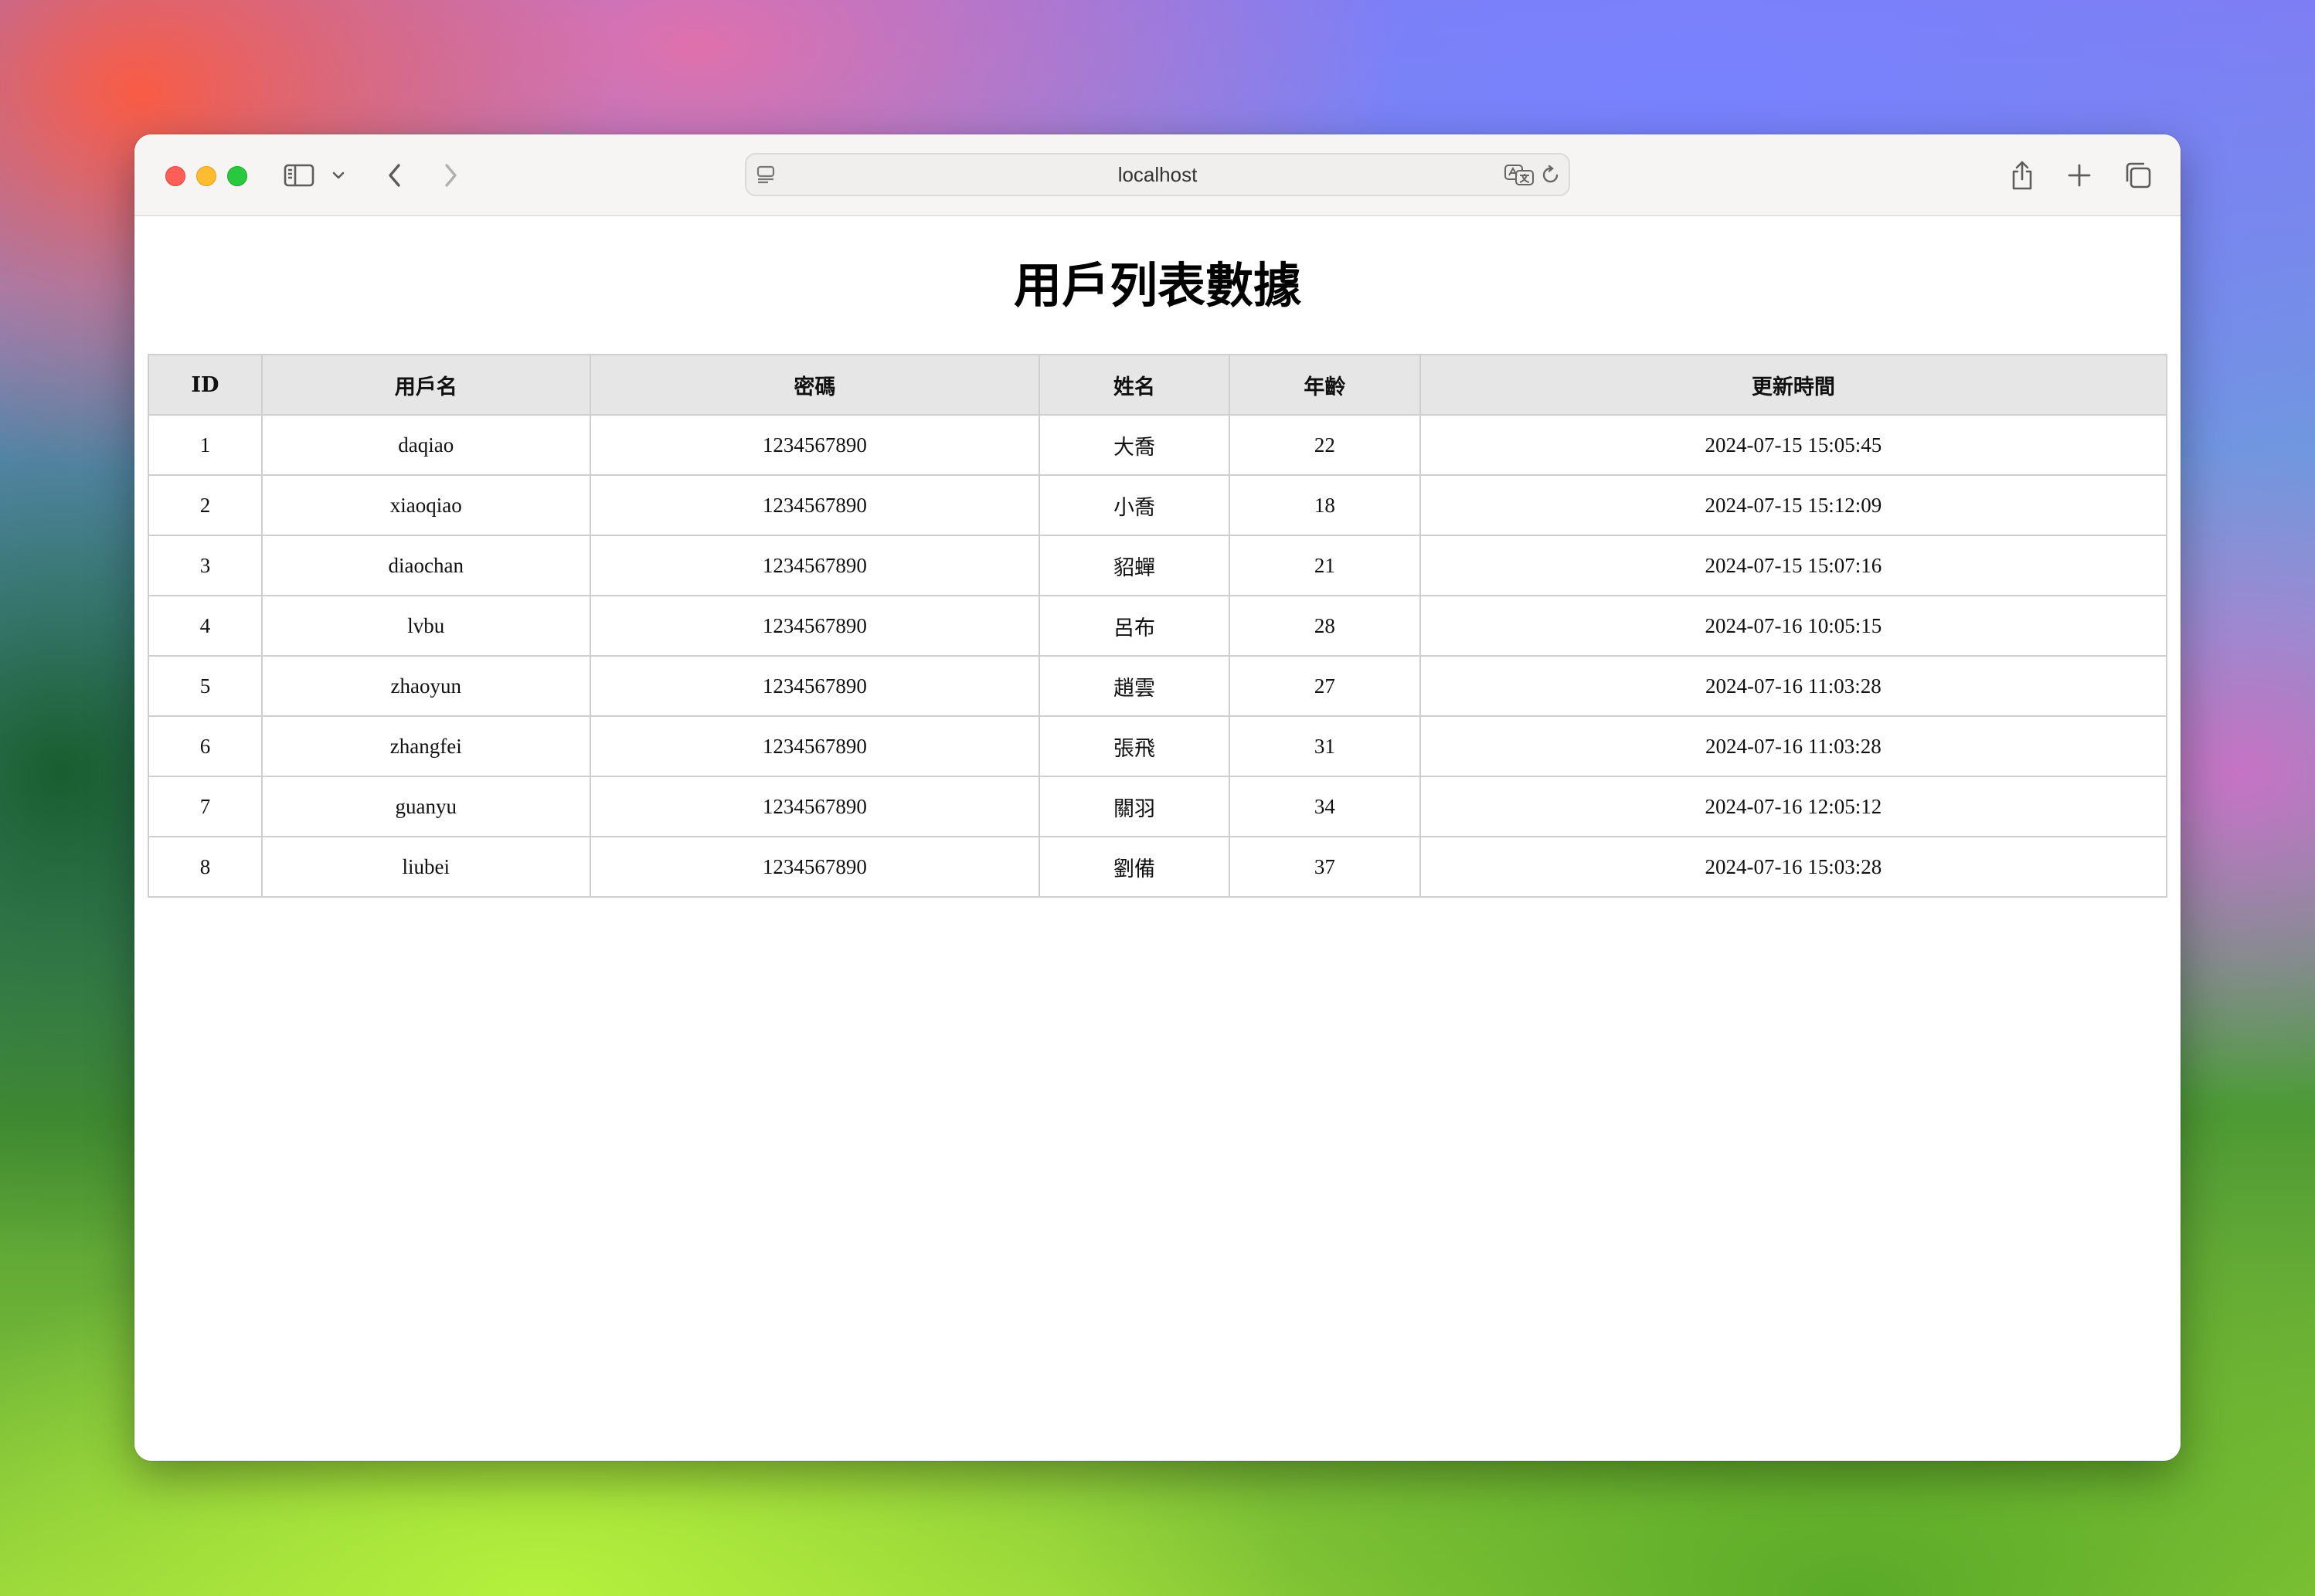 This screenshot has width=2315, height=1596. Describe the element at coordinates (205, 565) in the screenshot. I see `cell-id: 3` at that location.